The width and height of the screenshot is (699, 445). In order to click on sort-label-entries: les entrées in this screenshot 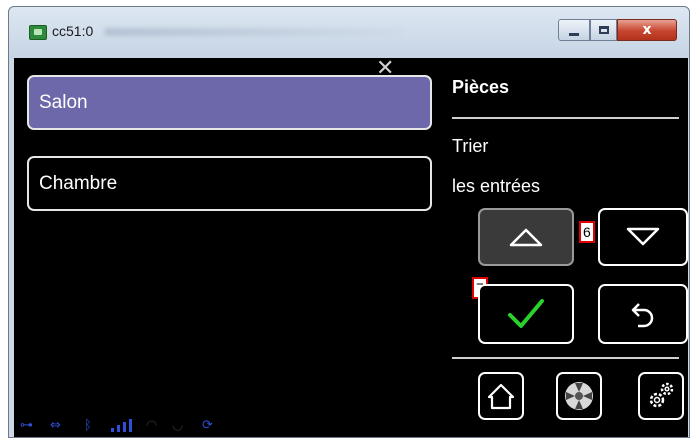, I will do `click(496, 186)`.